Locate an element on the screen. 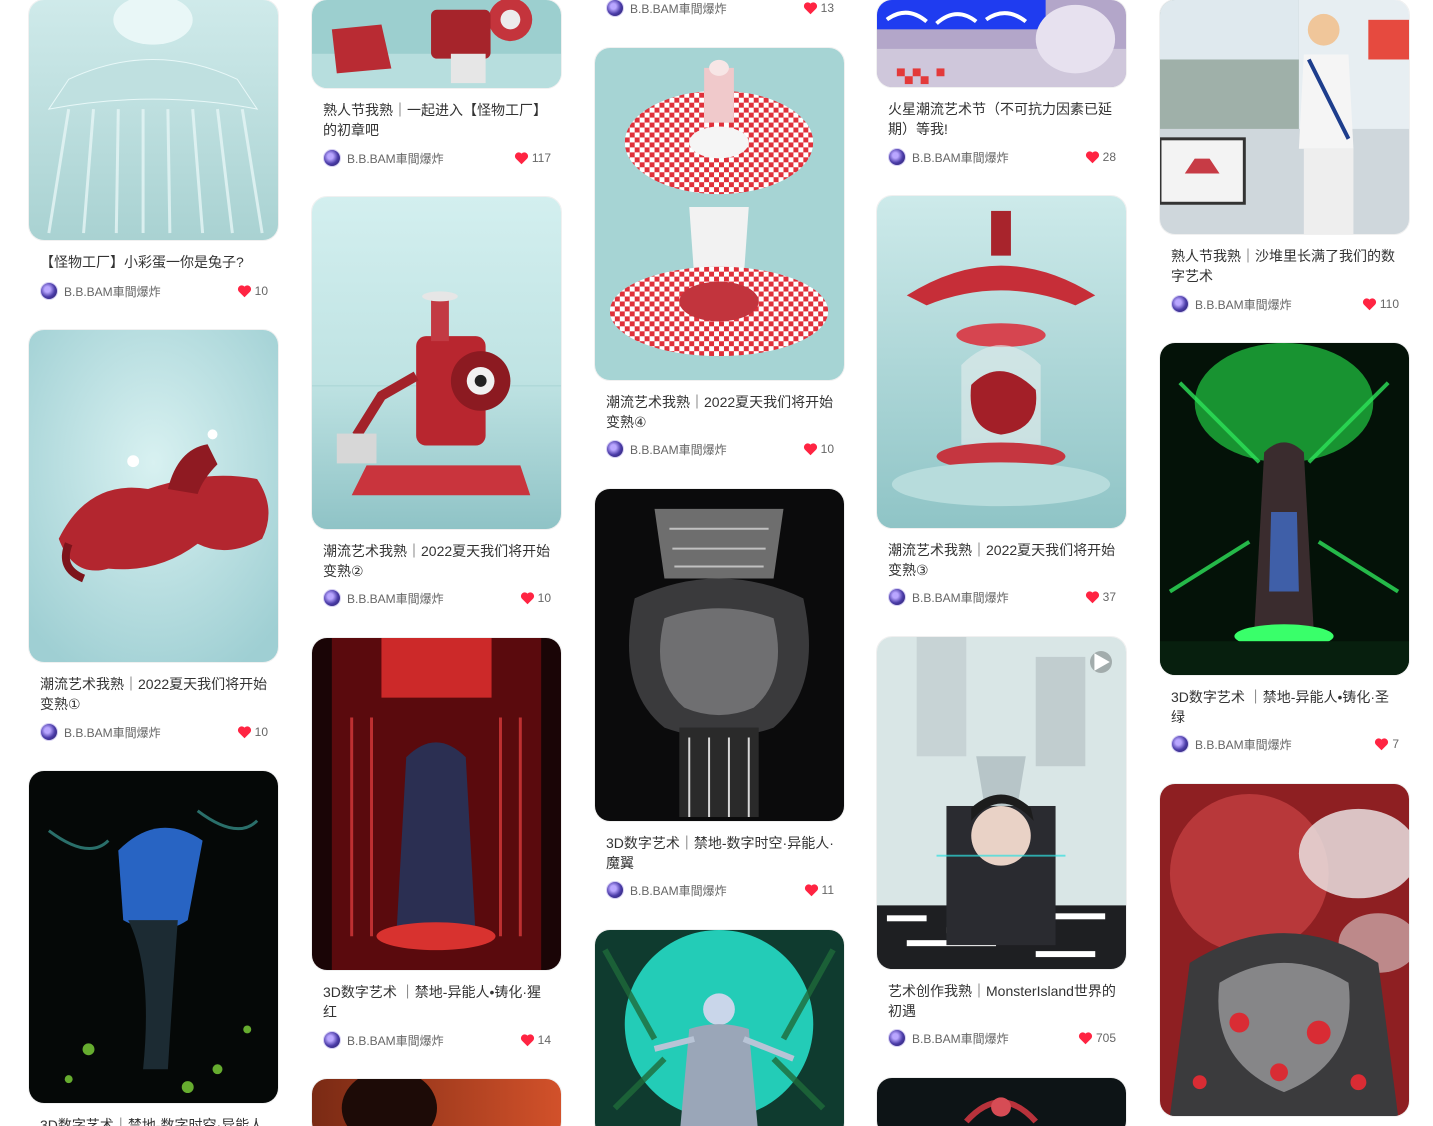 The image size is (1433, 1126). like-button: 7 is located at coordinates (1386, 744).